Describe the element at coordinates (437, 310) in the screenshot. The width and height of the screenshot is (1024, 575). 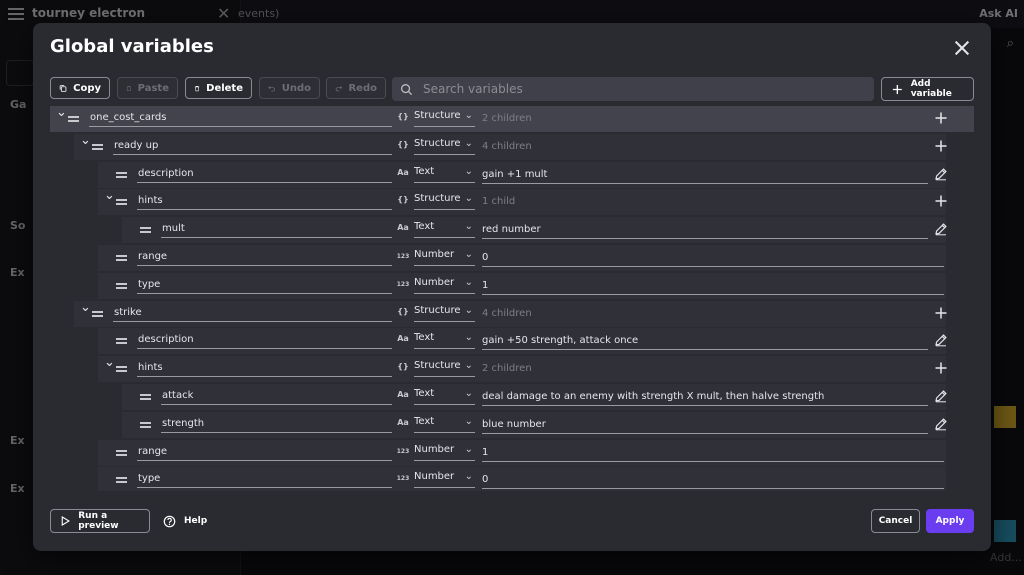
I see `type-select-value: Structure` at that location.